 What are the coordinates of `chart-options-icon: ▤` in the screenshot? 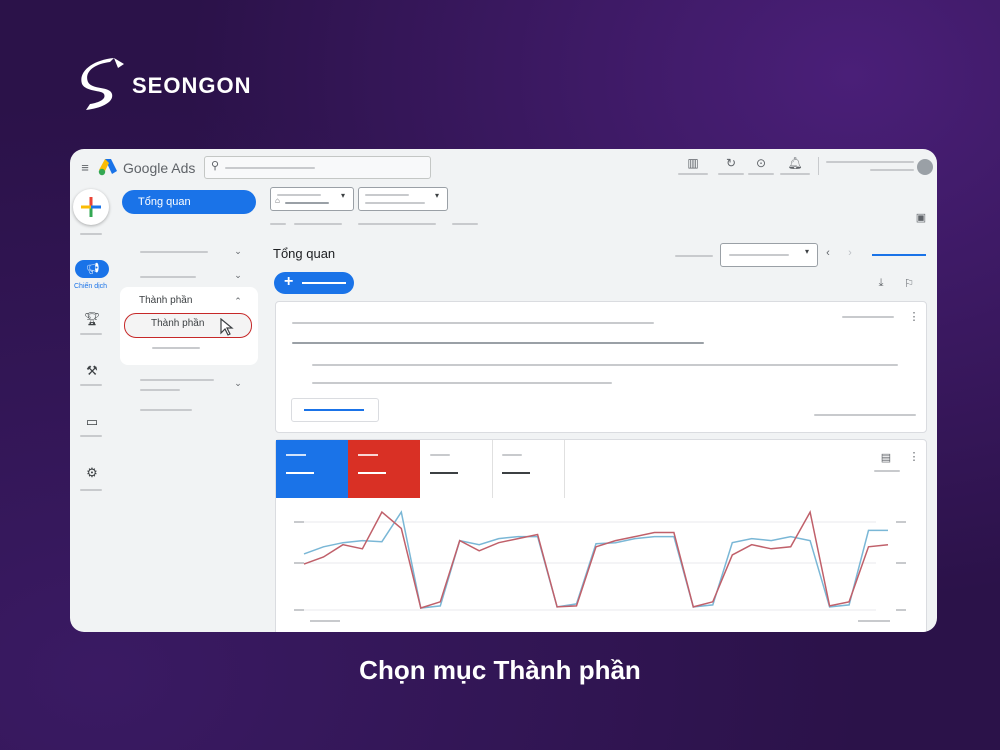 It's located at (886, 457).